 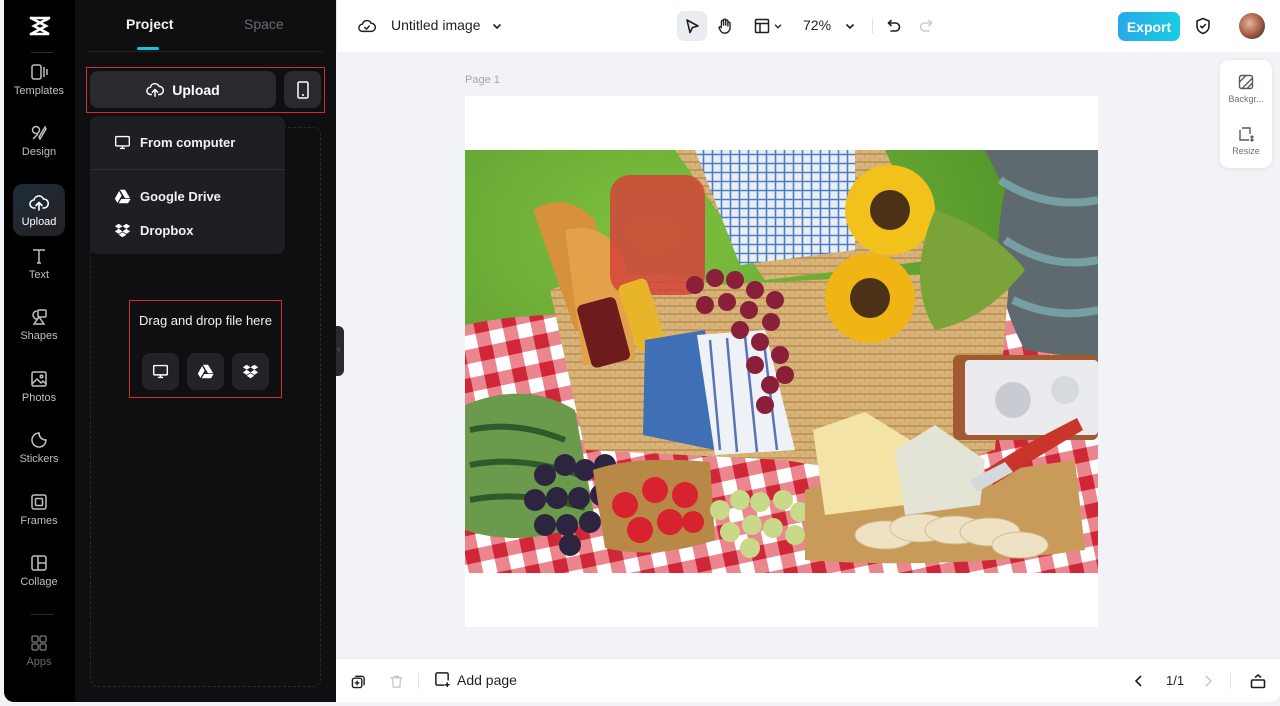 I want to click on select-tool-button, so click(x=692, y=26).